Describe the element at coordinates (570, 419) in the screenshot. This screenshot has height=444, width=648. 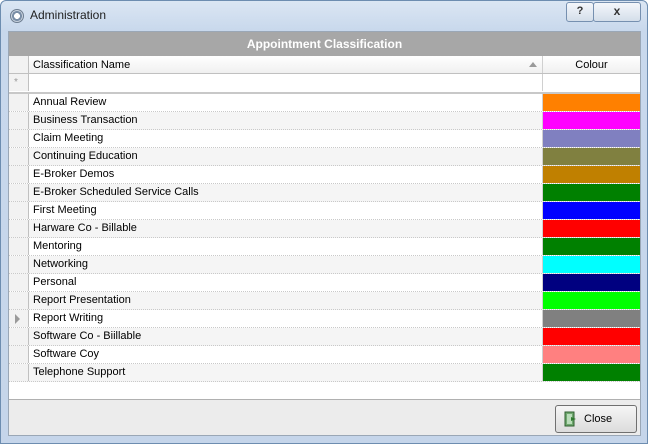
I see `exit-door-icon` at that location.